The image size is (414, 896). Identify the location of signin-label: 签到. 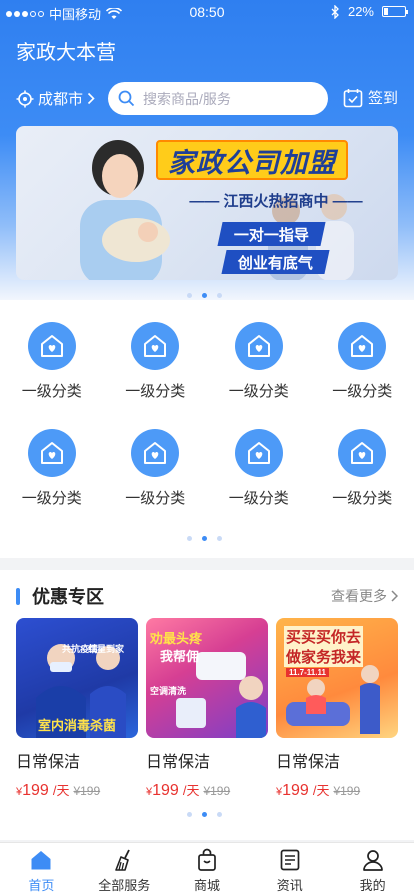
(382, 98).